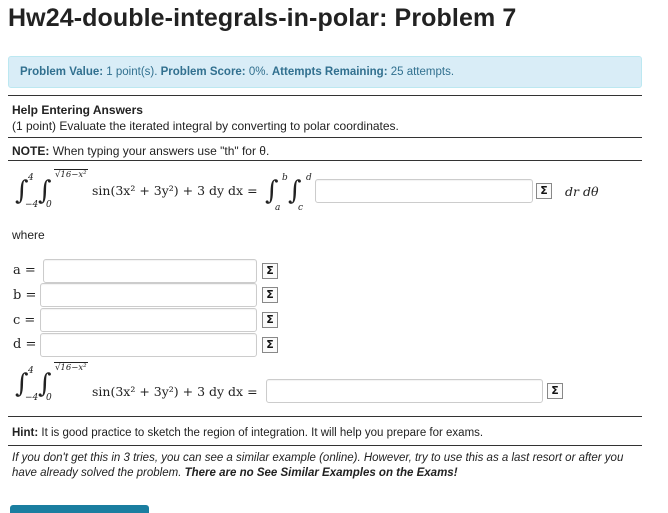 This screenshot has height=513, width=668. I want to click on var-label-a: a =, so click(24, 270).